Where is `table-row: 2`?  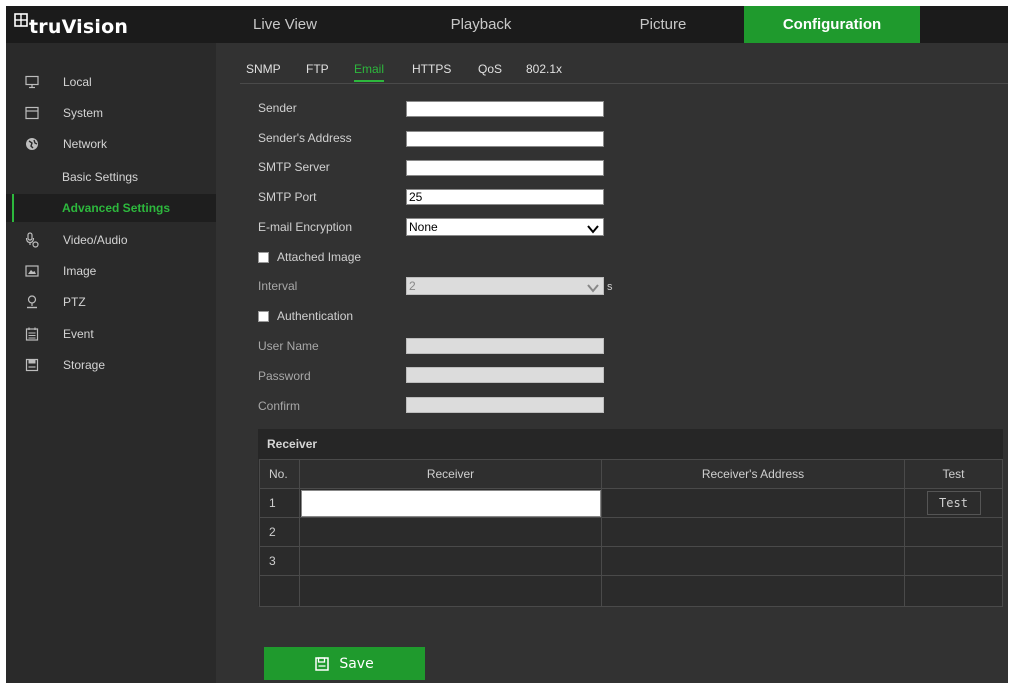
table-row: 2 is located at coordinates (631, 532).